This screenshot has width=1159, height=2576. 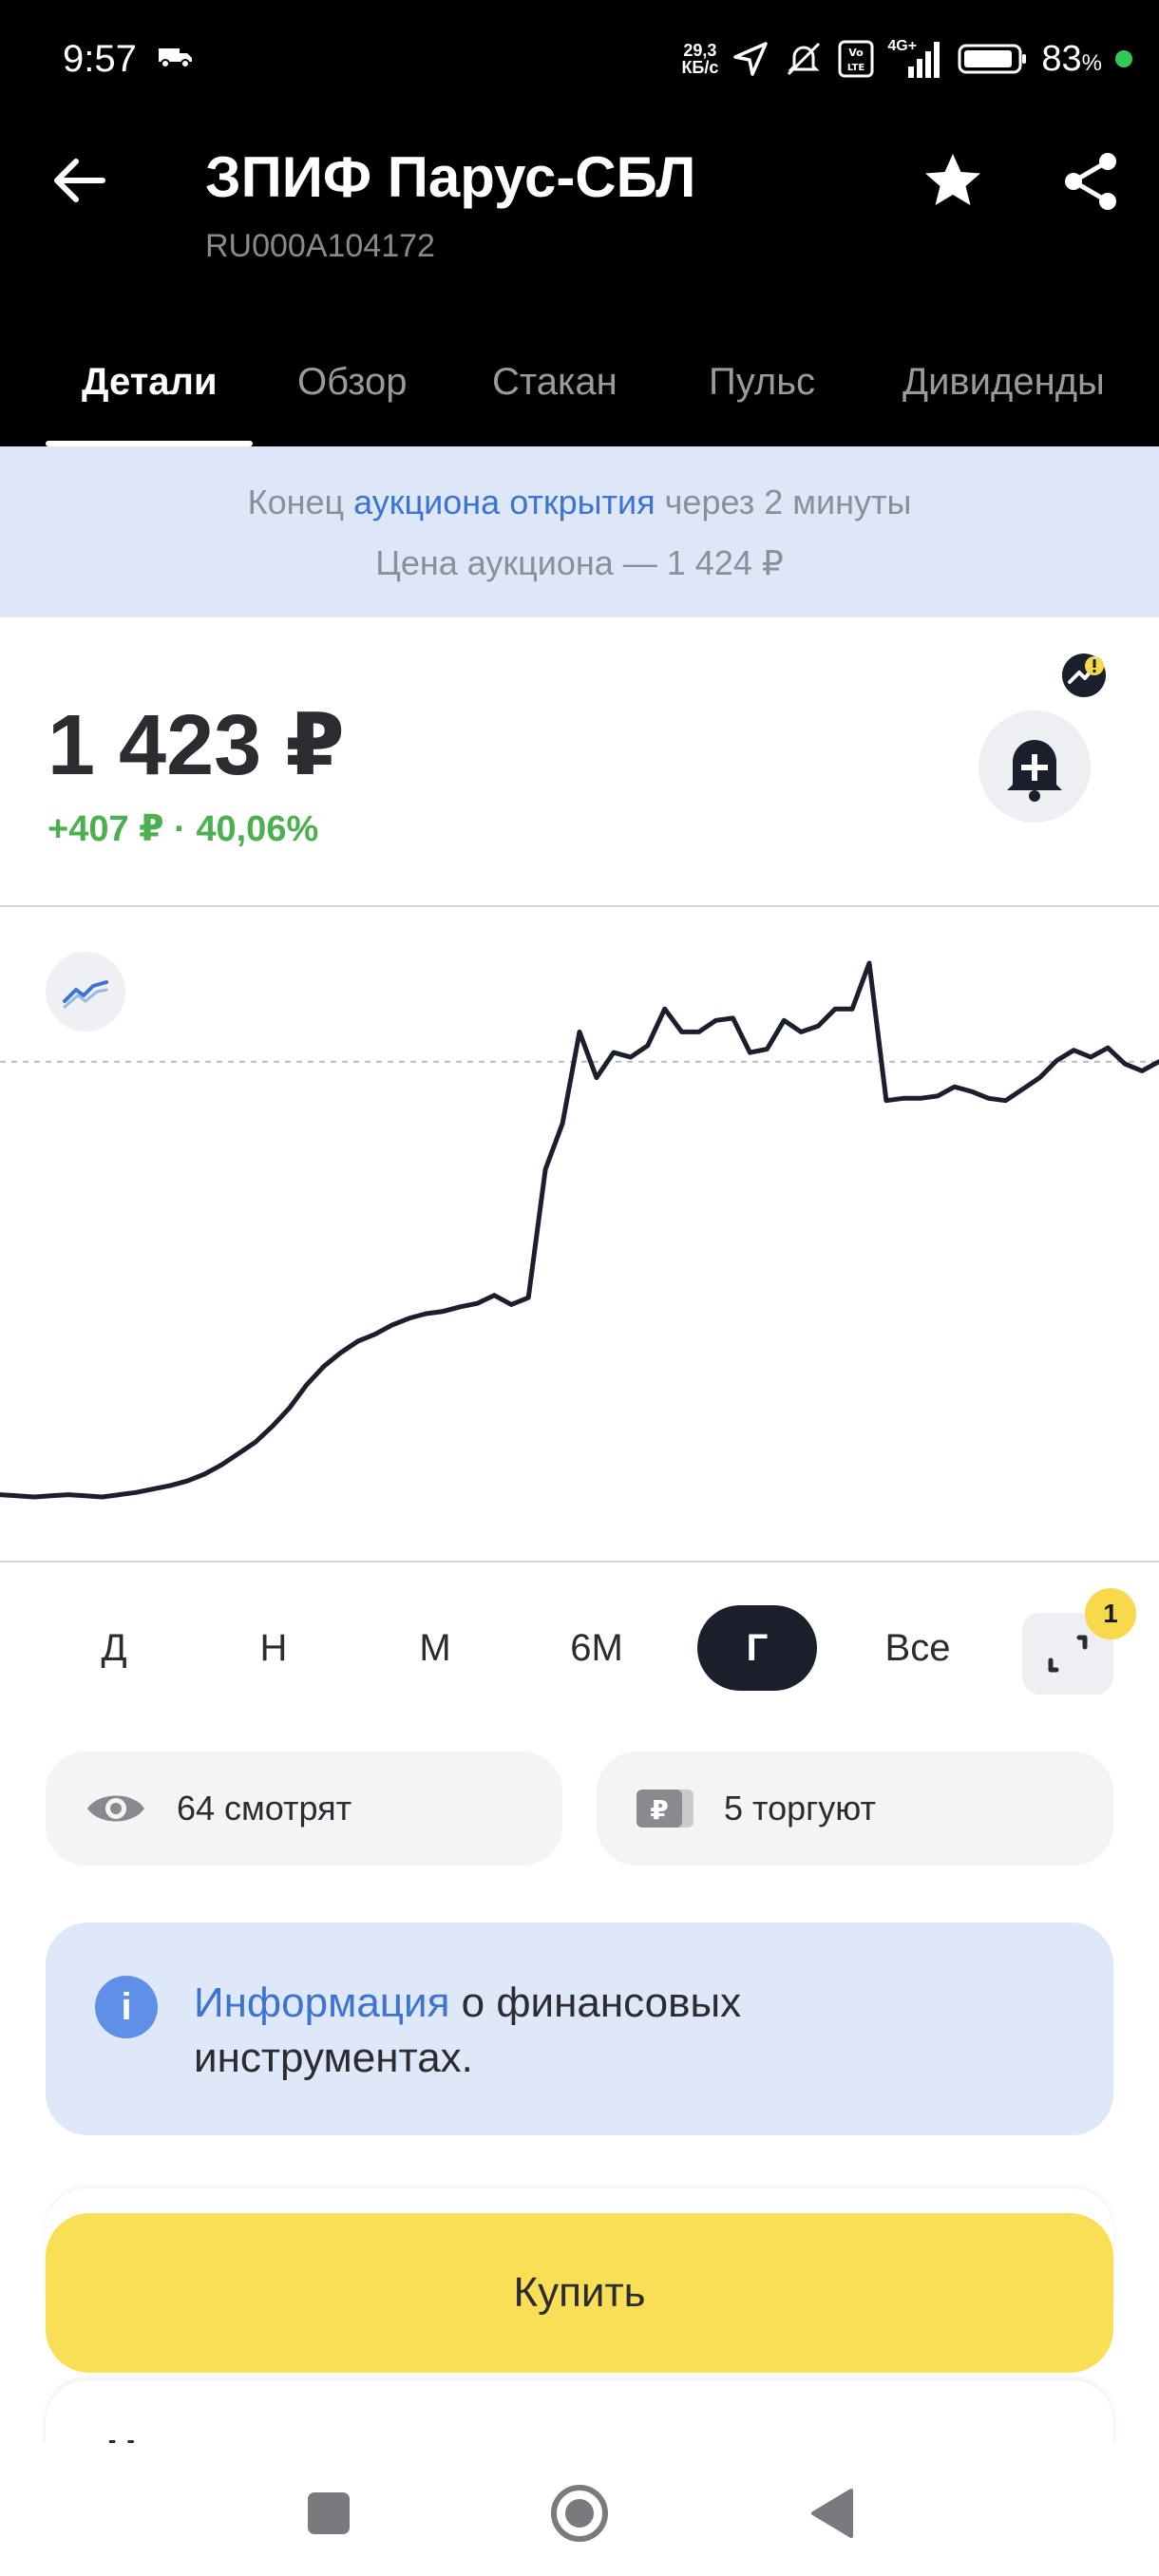 What do you see at coordinates (150, 382) in the screenshot?
I see `tab-details: Детали` at bounding box center [150, 382].